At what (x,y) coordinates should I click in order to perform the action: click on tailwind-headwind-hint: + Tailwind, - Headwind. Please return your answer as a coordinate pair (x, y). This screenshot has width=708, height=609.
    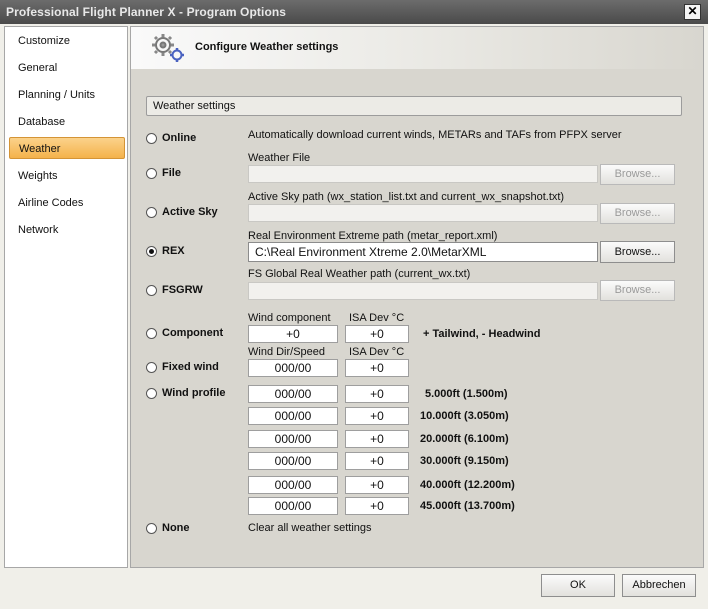
    Looking at the image, I should click on (482, 334).